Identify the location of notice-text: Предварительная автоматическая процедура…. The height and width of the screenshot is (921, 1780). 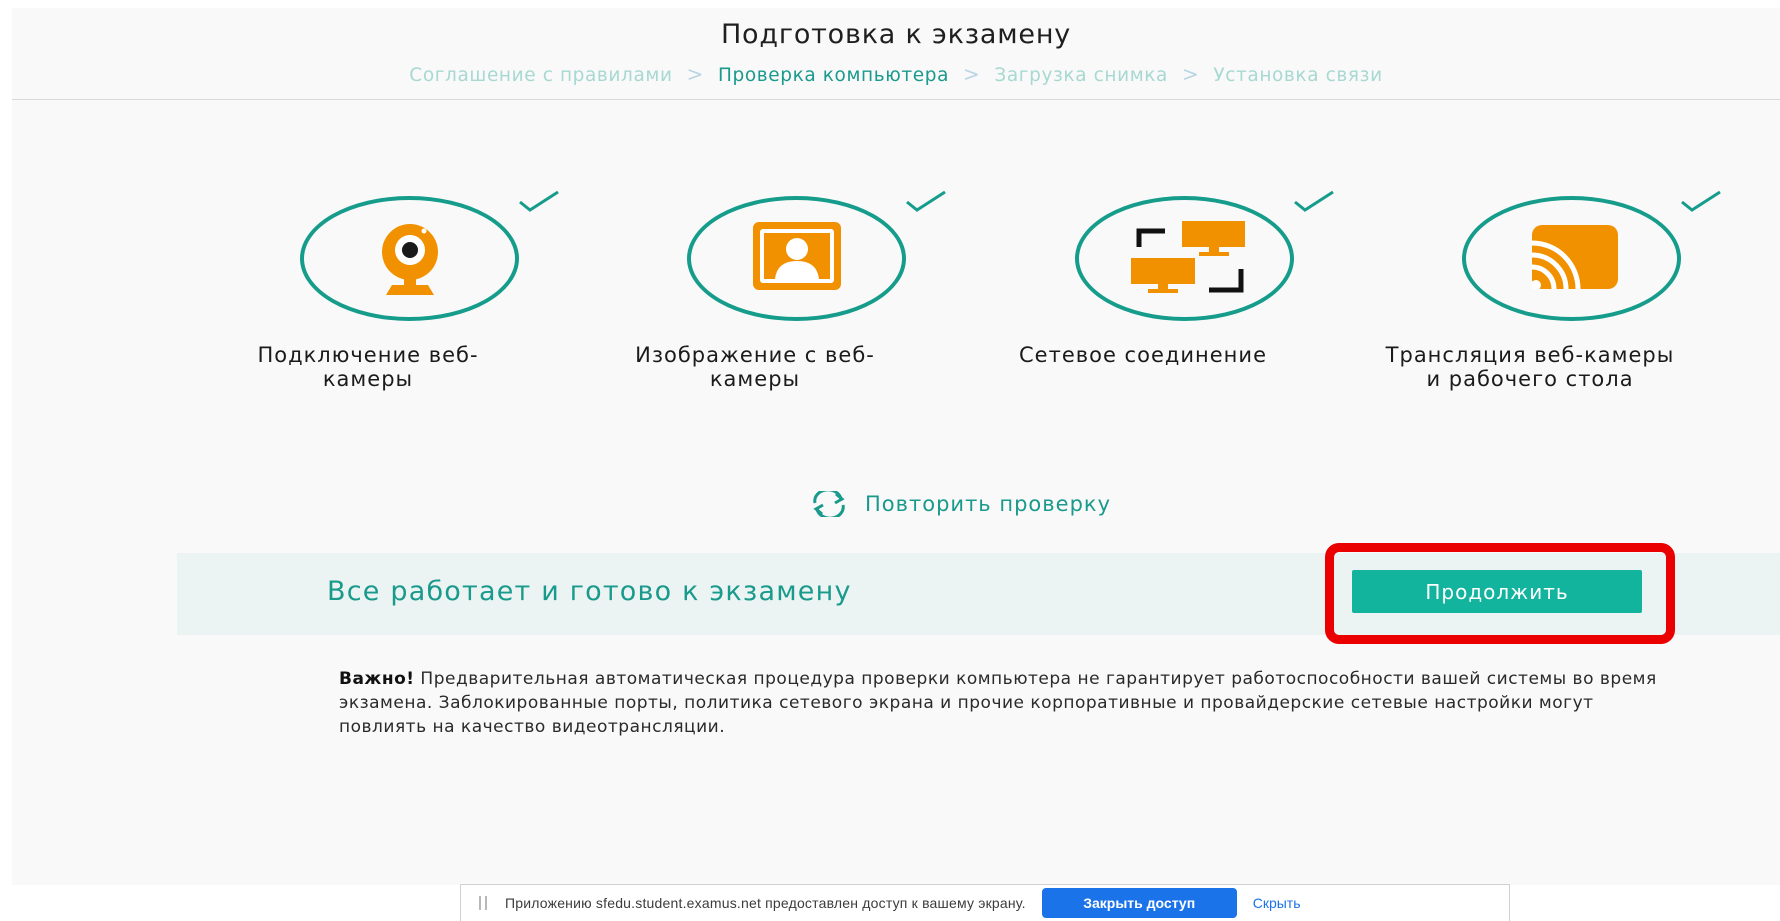
(998, 703).